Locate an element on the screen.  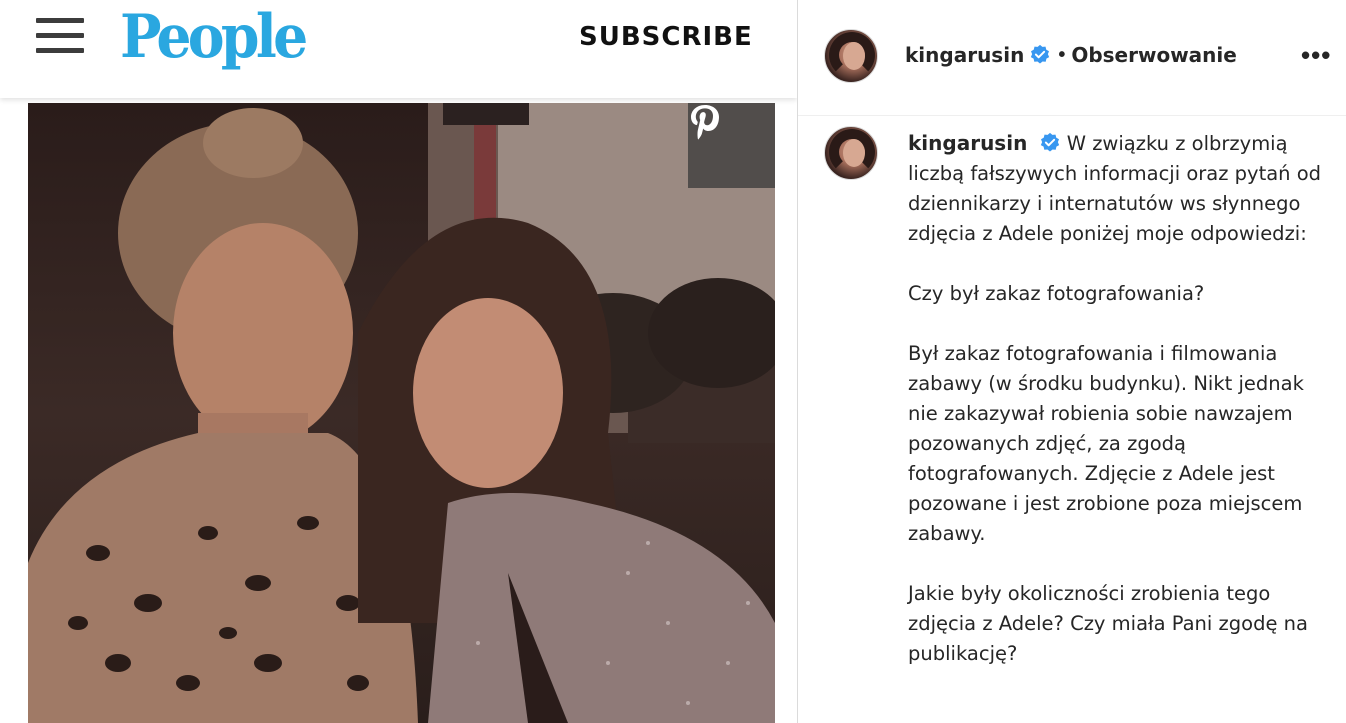
pinterest-save-button is located at coordinates (731, 145).